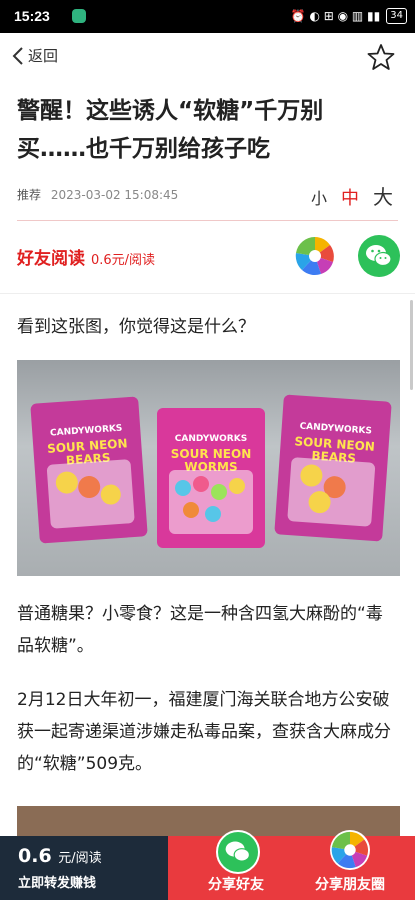  What do you see at coordinates (43, 56) in the screenshot?
I see `back-label: 返回` at bounding box center [43, 56].